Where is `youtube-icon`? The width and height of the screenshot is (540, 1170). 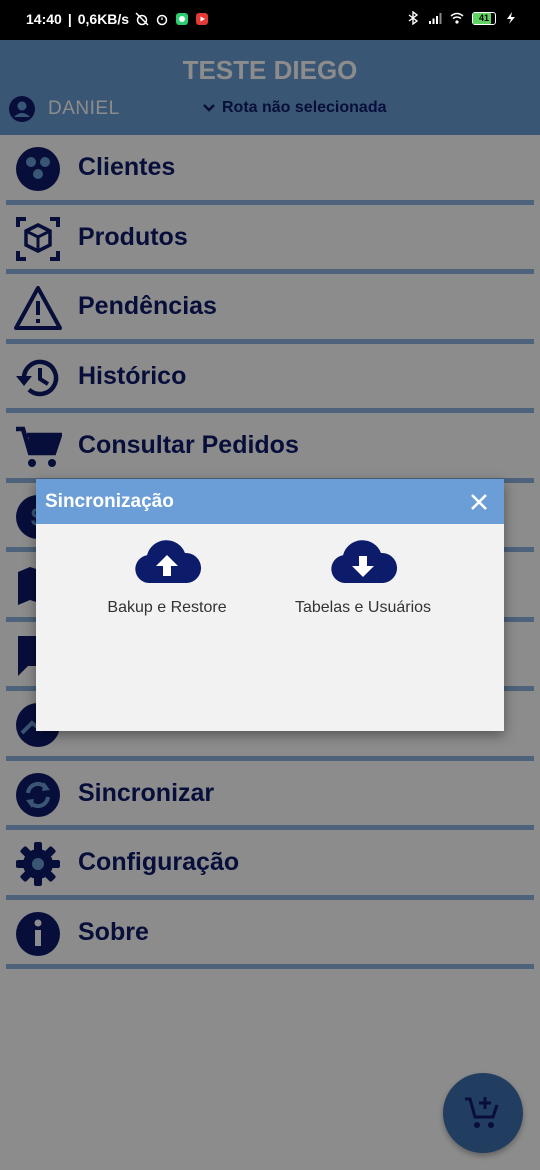
youtube-icon is located at coordinates (202, 19).